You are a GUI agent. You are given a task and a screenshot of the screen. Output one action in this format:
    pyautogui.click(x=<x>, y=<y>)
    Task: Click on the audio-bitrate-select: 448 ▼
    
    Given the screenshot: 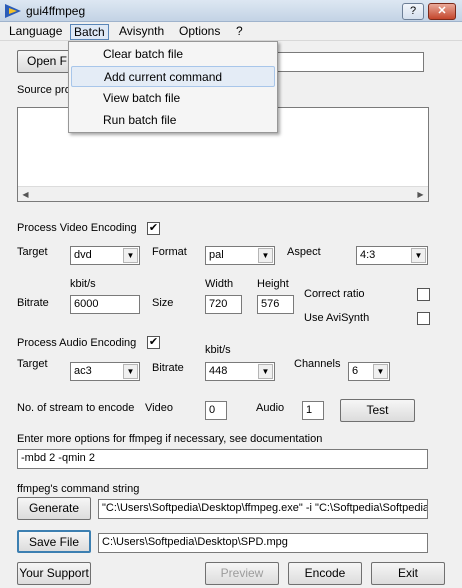 What is the action you would take?
    pyautogui.click(x=240, y=371)
    